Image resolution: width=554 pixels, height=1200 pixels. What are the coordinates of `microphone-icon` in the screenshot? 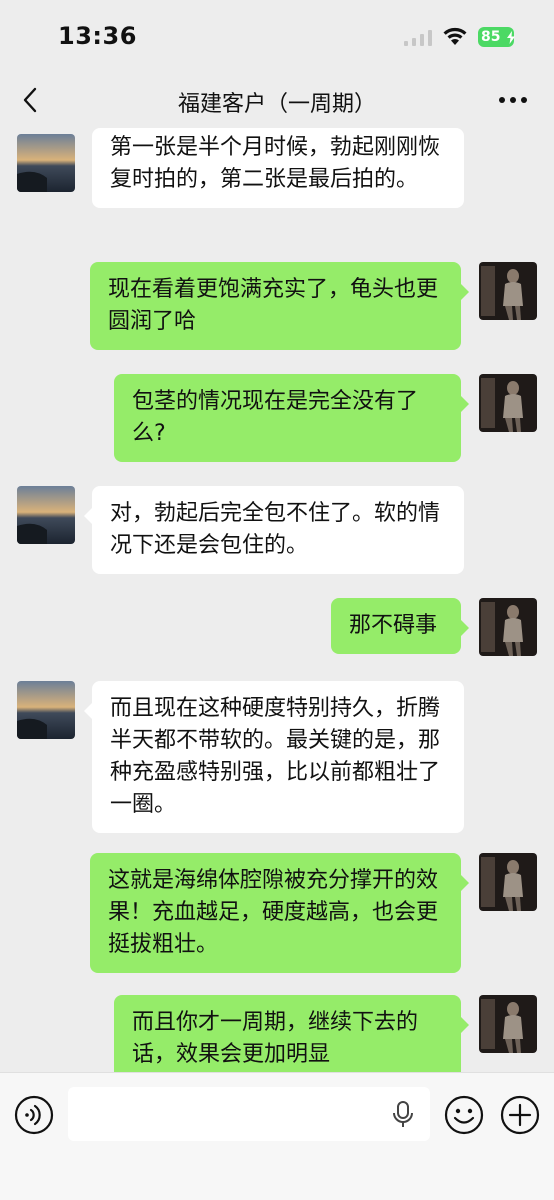 It's located at (403, 1115).